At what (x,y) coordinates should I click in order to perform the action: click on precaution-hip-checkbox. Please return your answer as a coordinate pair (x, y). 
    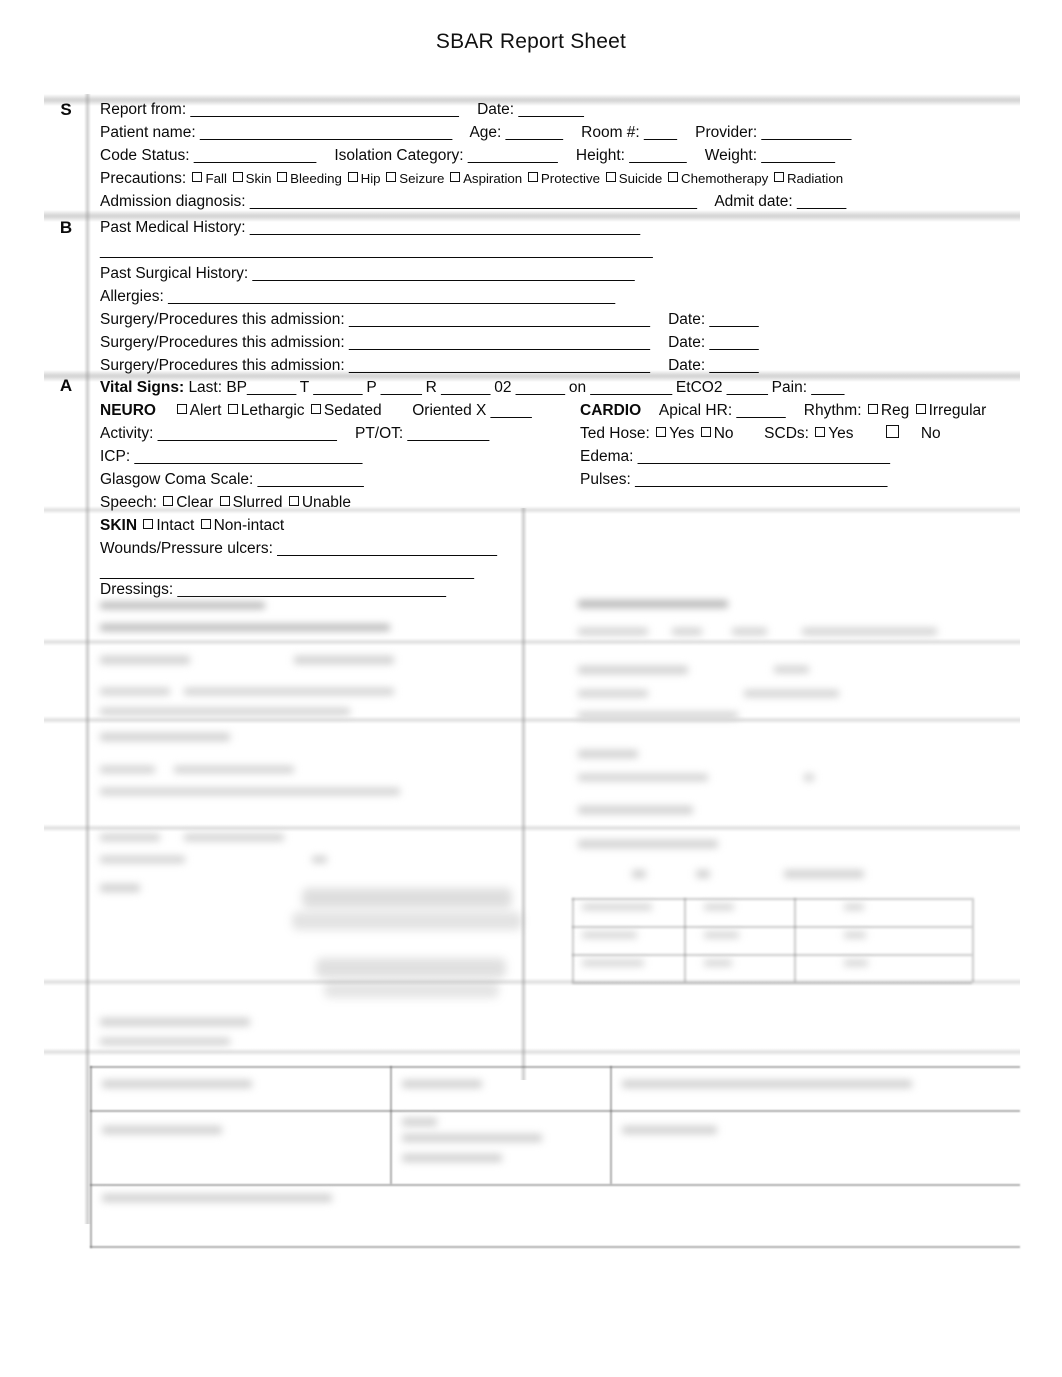
    Looking at the image, I should click on (352, 177).